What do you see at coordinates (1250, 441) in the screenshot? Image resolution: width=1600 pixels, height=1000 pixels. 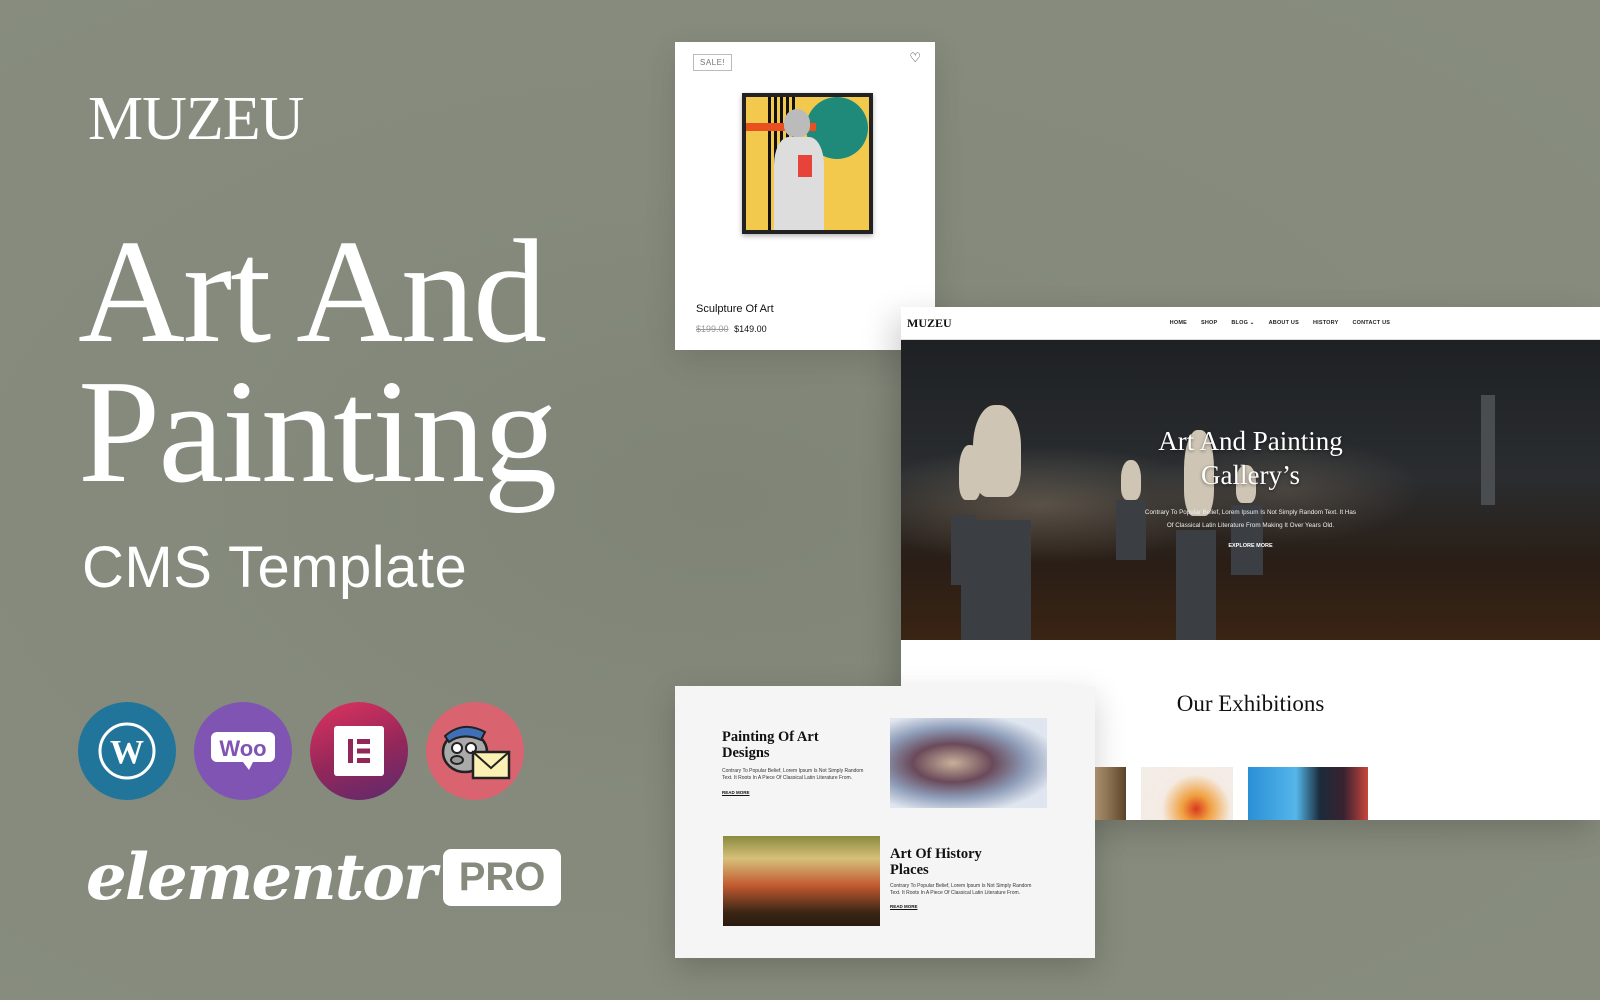 I see `hero-title-line-1: Art And Painting` at bounding box center [1250, 441].